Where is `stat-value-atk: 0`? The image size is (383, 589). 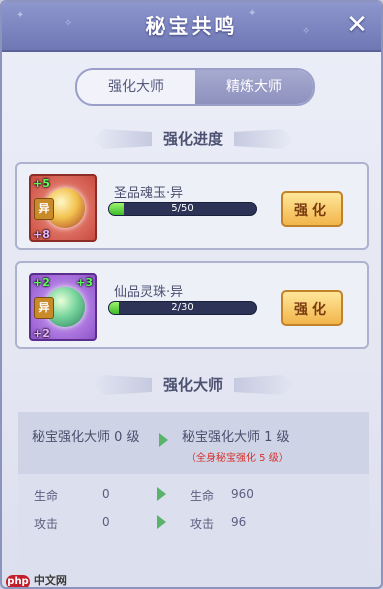
stat-value-atk: 0 is located at coordinates (106, 522).